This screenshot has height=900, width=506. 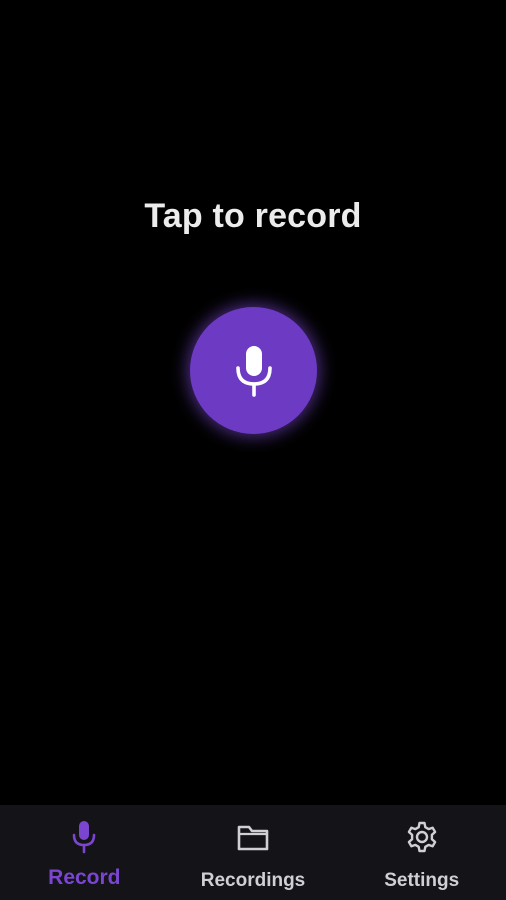 What do you see at coordinates (253, 216) in the screenshot?
I see `page-title: Tap to record` at bounding box center [253, 216].